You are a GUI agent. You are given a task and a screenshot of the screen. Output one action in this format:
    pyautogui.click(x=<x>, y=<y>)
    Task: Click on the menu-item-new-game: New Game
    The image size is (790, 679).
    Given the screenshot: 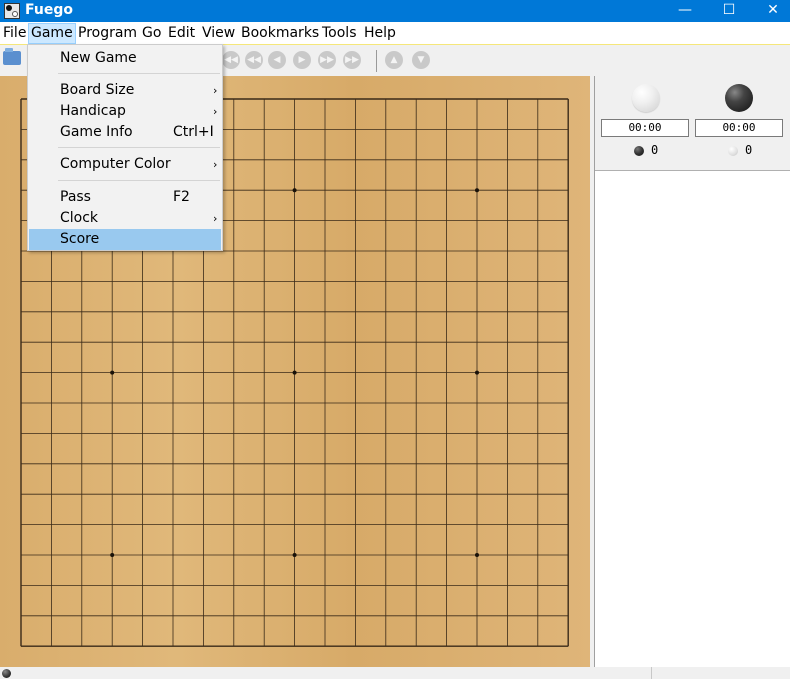 What is the action you would take?
    pyautogui.click(x=125, y=58)
    